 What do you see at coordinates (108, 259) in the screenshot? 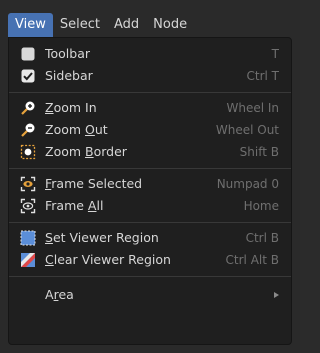
I see `clear-viewer-region-label: Clear Viewer Region` at bounding box center [108, 259].